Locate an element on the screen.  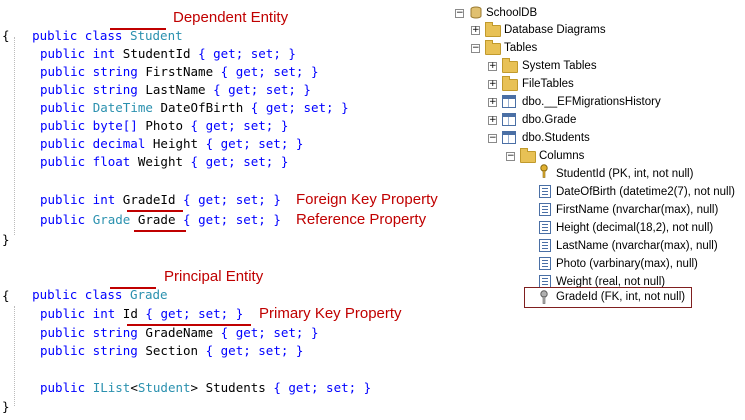
property-line: public int StudentId { get; set; } is located at coordinates (168, 53).